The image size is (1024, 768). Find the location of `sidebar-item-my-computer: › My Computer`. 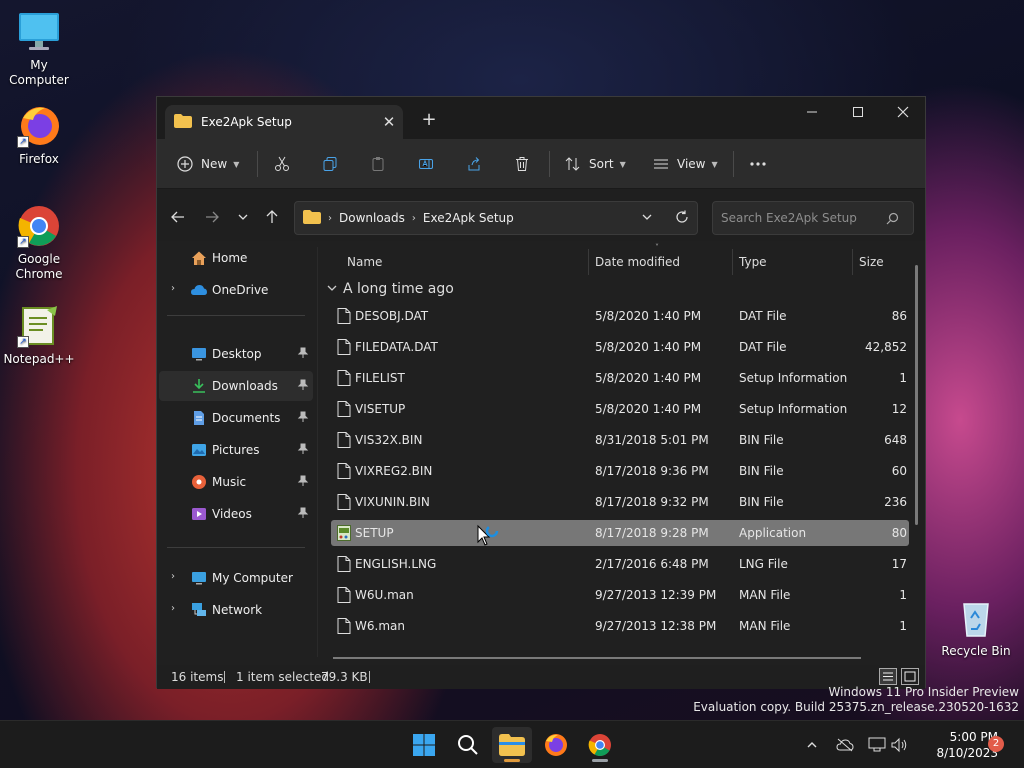

sidebar-item-my-computer: › My Computer is located at coordinates (236, 578).